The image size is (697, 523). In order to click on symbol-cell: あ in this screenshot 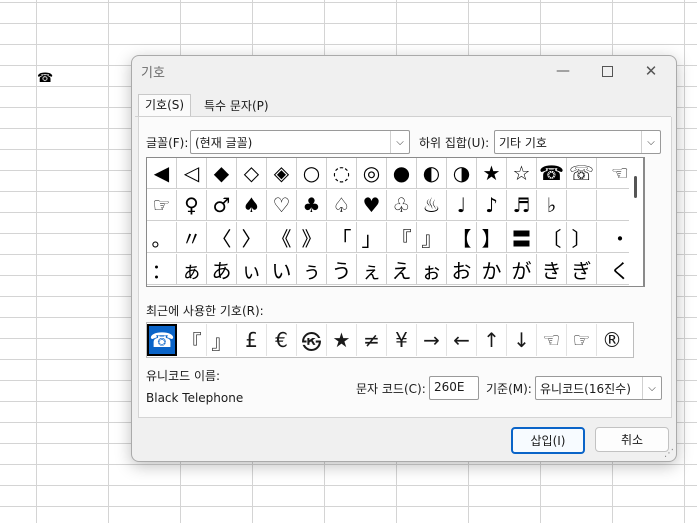, I will do `click(222, 269)`.